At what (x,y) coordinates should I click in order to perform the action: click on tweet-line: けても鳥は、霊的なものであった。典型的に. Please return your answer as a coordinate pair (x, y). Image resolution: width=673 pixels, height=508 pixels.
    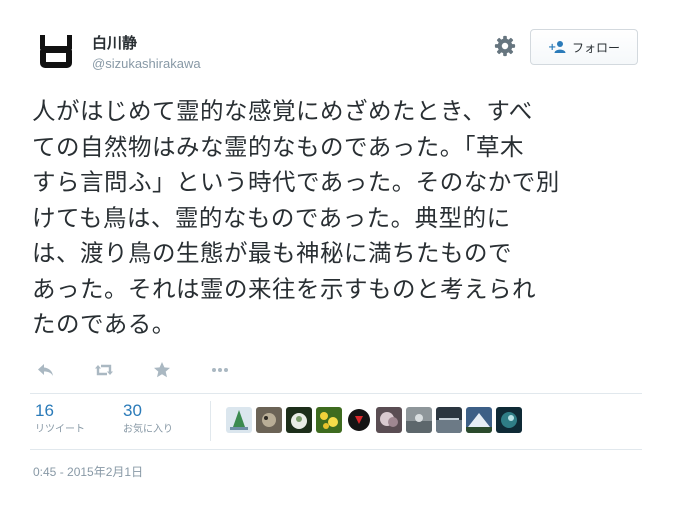
    Looking at the image, I should click on (271, 217).